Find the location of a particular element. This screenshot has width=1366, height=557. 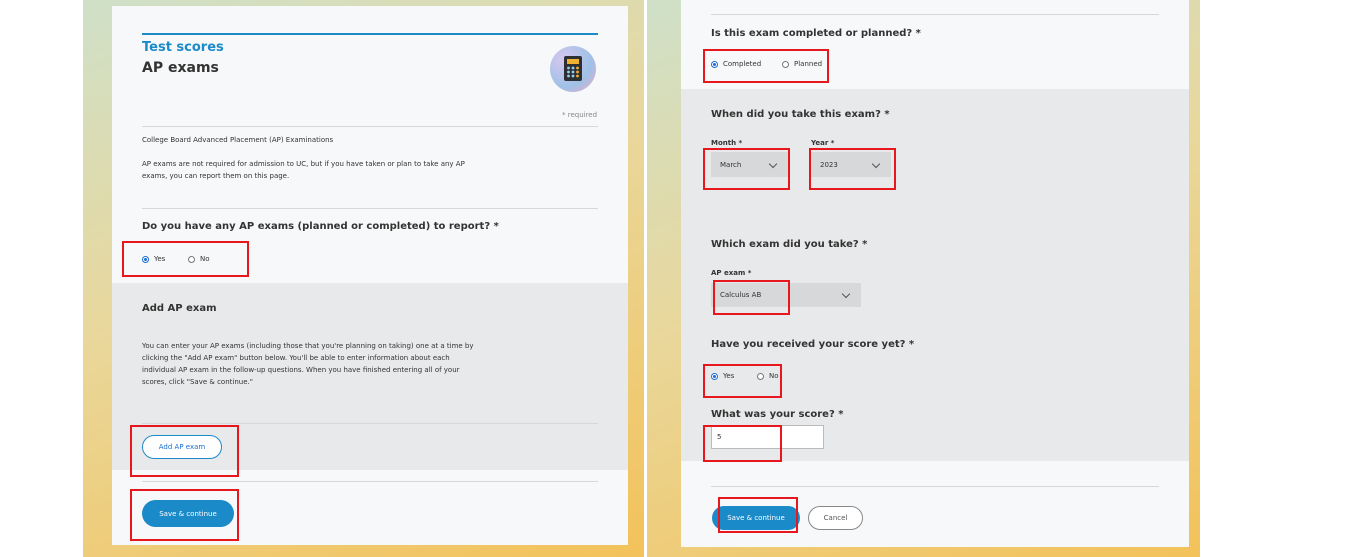

calculator-glyph is located at coordinates (573, 68).